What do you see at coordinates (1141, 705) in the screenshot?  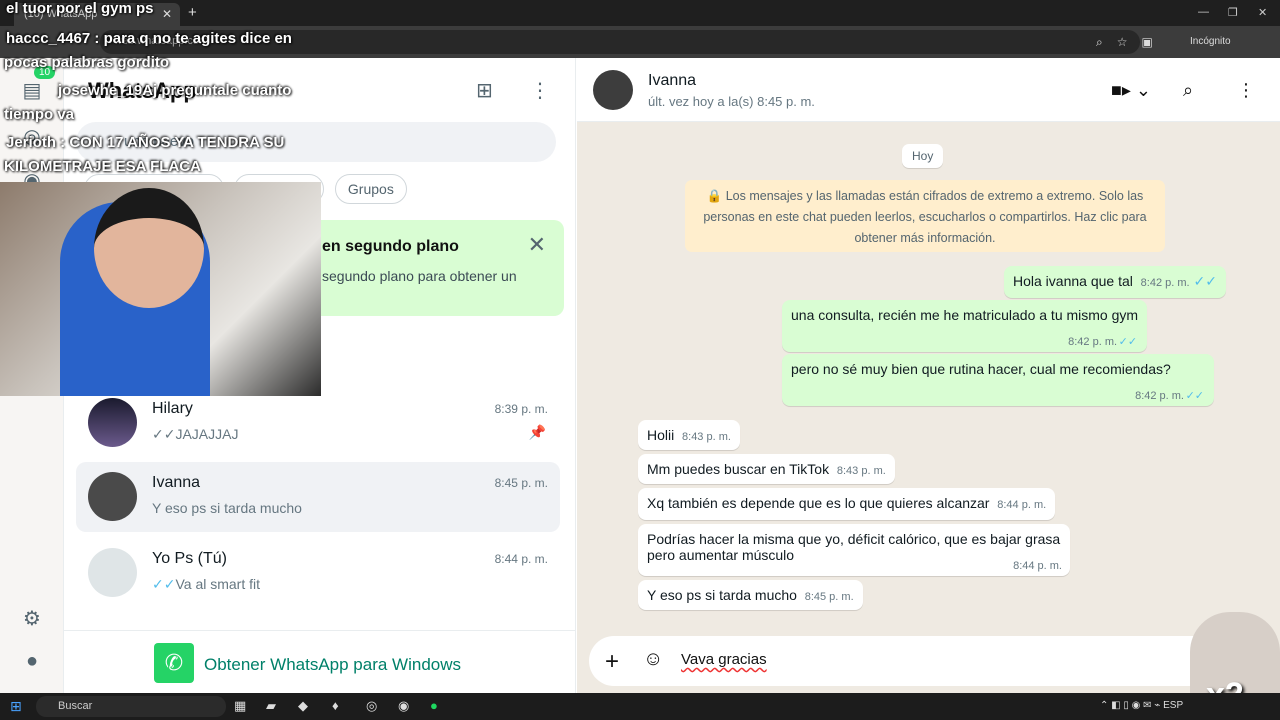 I see `system-tray: ⌃ ◧ ▯ ◉ ✉ ⌁ ESP` at bounding box center [1141, 705].